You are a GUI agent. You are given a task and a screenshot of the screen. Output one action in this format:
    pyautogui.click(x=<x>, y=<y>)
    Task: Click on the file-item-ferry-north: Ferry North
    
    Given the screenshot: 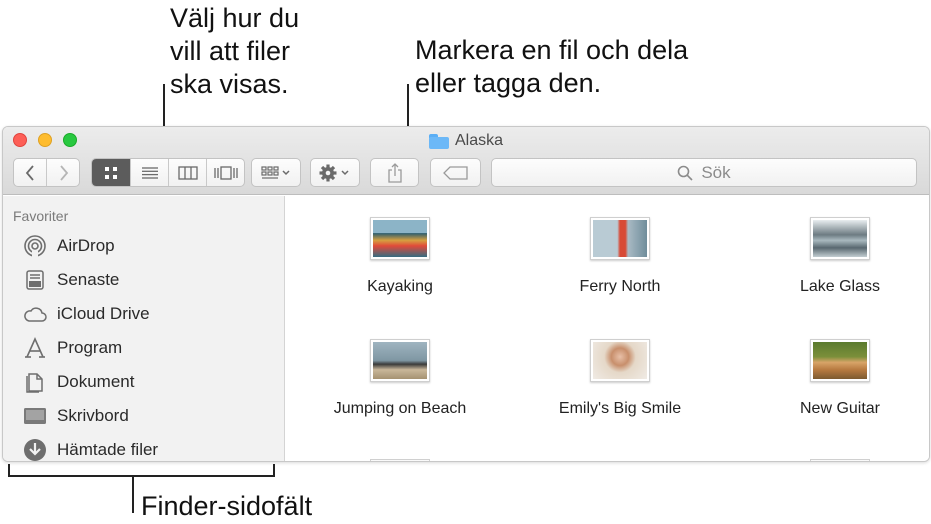 What is the action you would take?
    pyautogui.click(x=620, y=256)
    